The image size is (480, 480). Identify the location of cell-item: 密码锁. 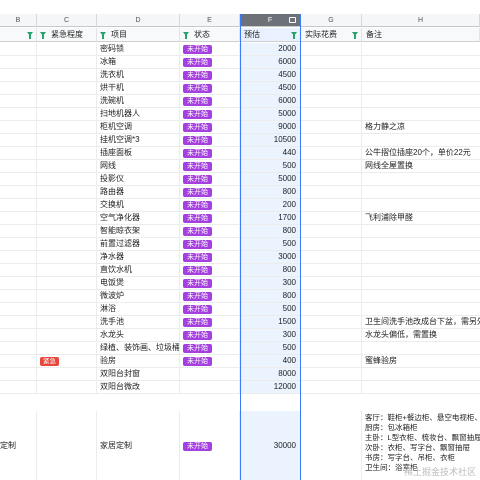
(138, 49).